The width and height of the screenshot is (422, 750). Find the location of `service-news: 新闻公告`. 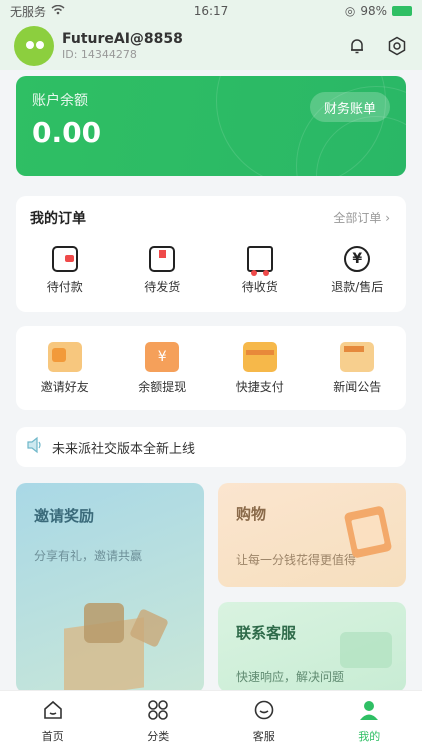

service-news: 新闻公告 is located at coordinates (358, 368).